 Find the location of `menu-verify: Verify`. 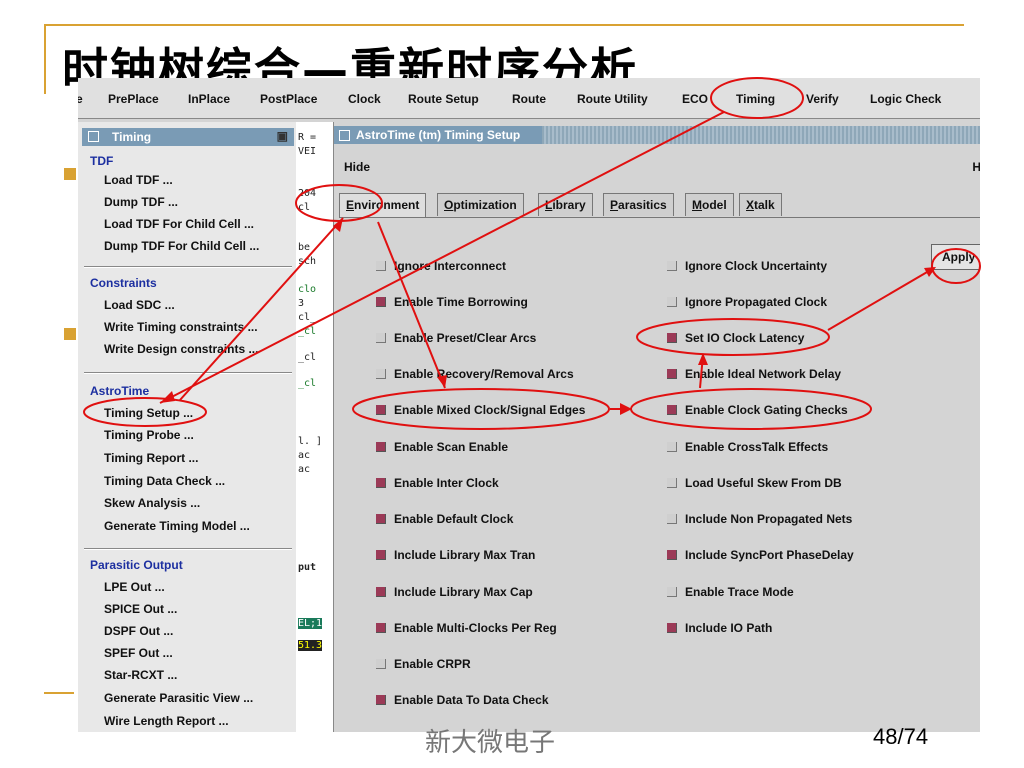

menu-verify: Verify is located at coordinates (822, 99).